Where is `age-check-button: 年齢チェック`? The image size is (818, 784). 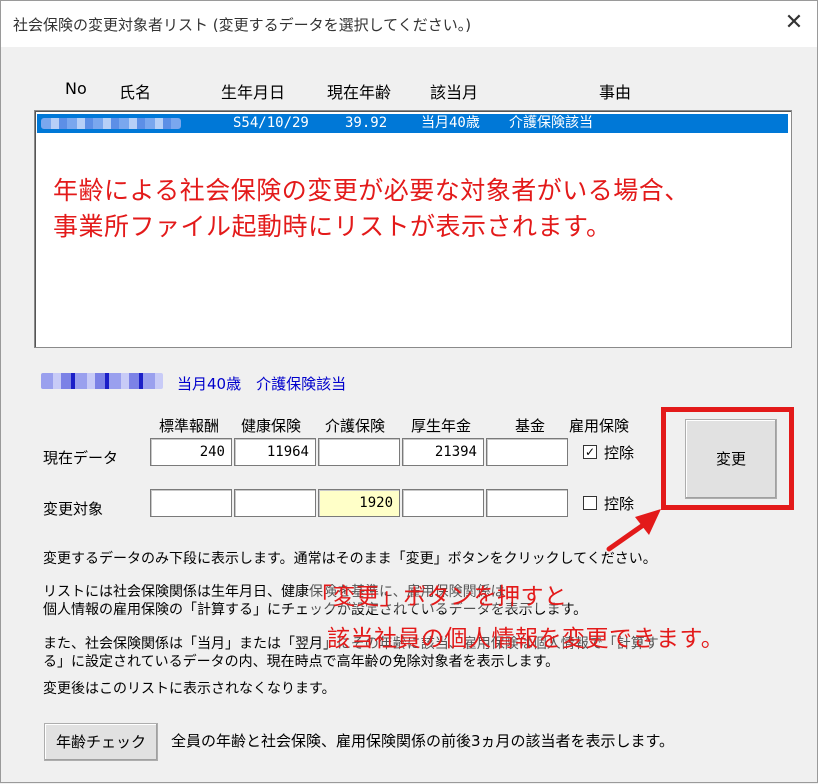
age-check-button: 年齢チェック is located at coordinates (101, 742).